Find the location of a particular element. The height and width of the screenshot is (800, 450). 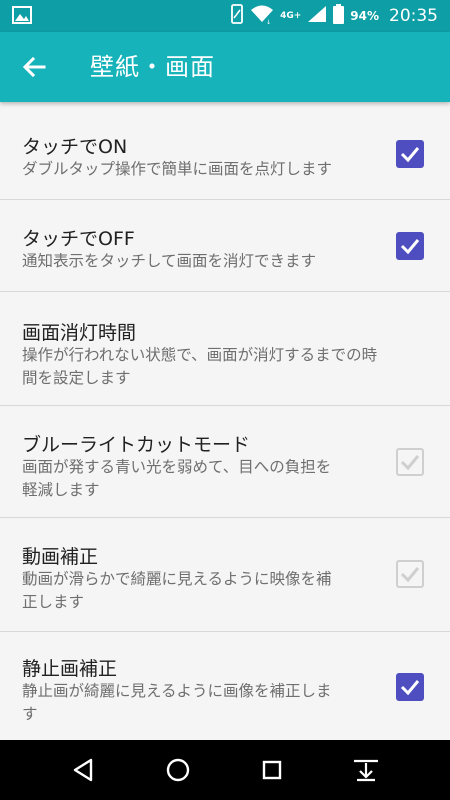

vibrate-icon is located at coordinates (237, 16).